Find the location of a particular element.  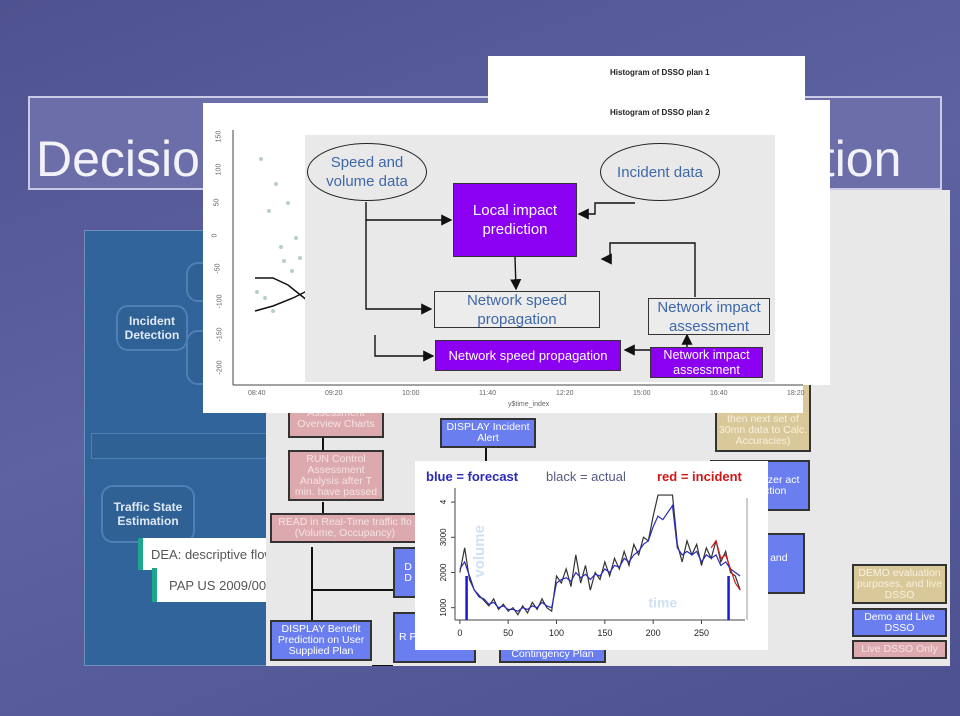

display-incident-alert-box: DISPLAY Incident Alert is located at coordinates (488, 433).